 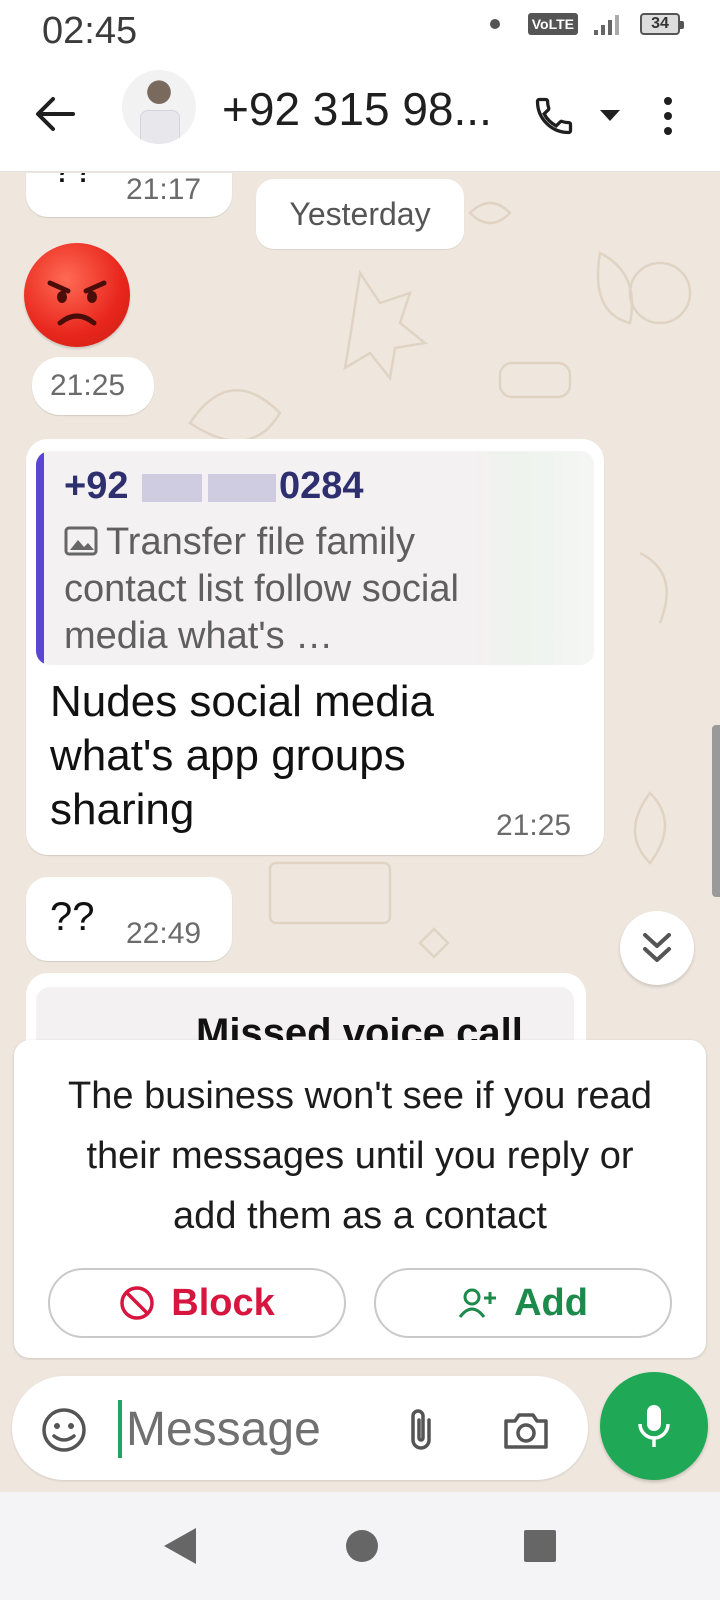 I want to click on voice-call-button, so click(x=554, y=116).